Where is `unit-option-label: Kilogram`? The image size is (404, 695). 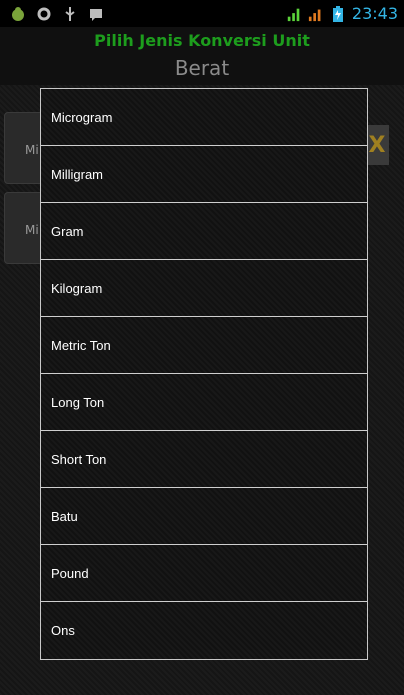 unit-option-label: Kilogram is located at coordinates (77, 288).